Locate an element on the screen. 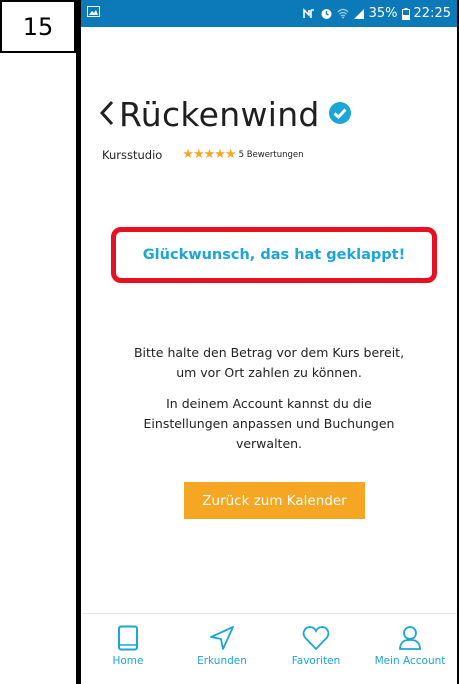  studio-meta: Kursstudio ★★★★★ 5 Bewertungen is located at coordinates (203, 154).